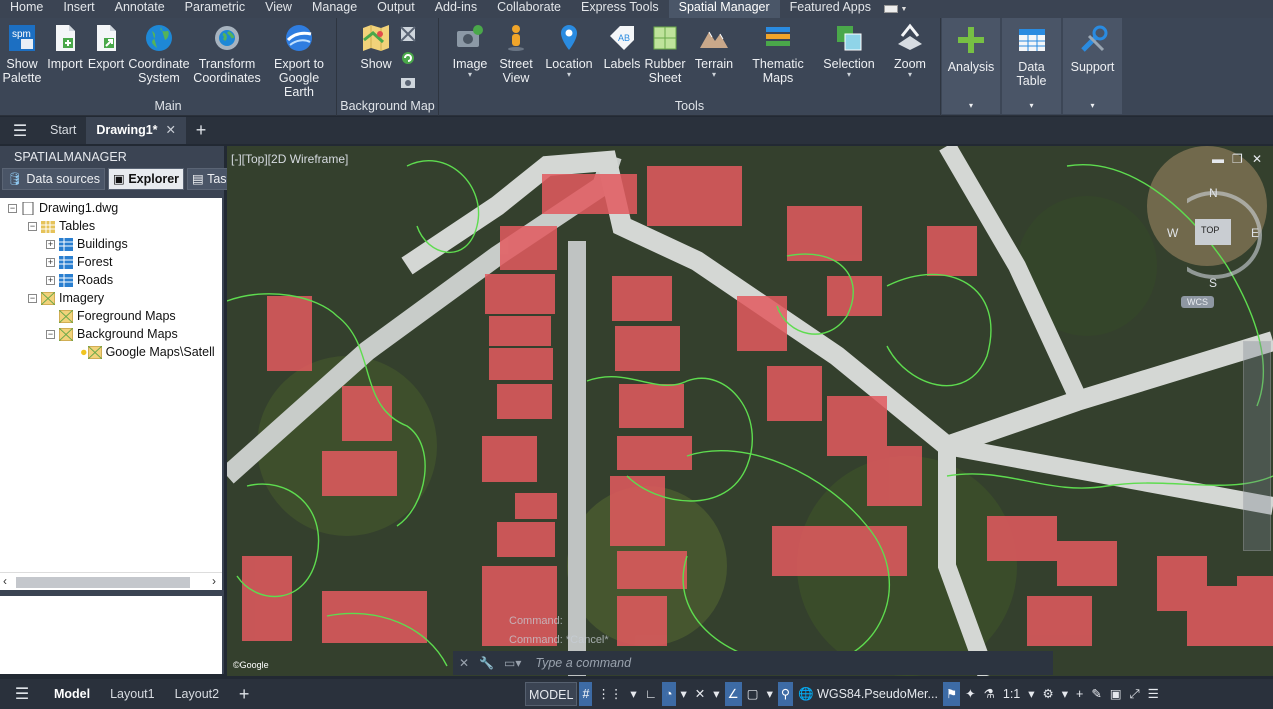 Image resolution: width=1273 pixels, height=709 pixels. Describe the element at coordinates (971, 66) in the screenshot. I see `analysis-button: Analysis ▾` at that location.